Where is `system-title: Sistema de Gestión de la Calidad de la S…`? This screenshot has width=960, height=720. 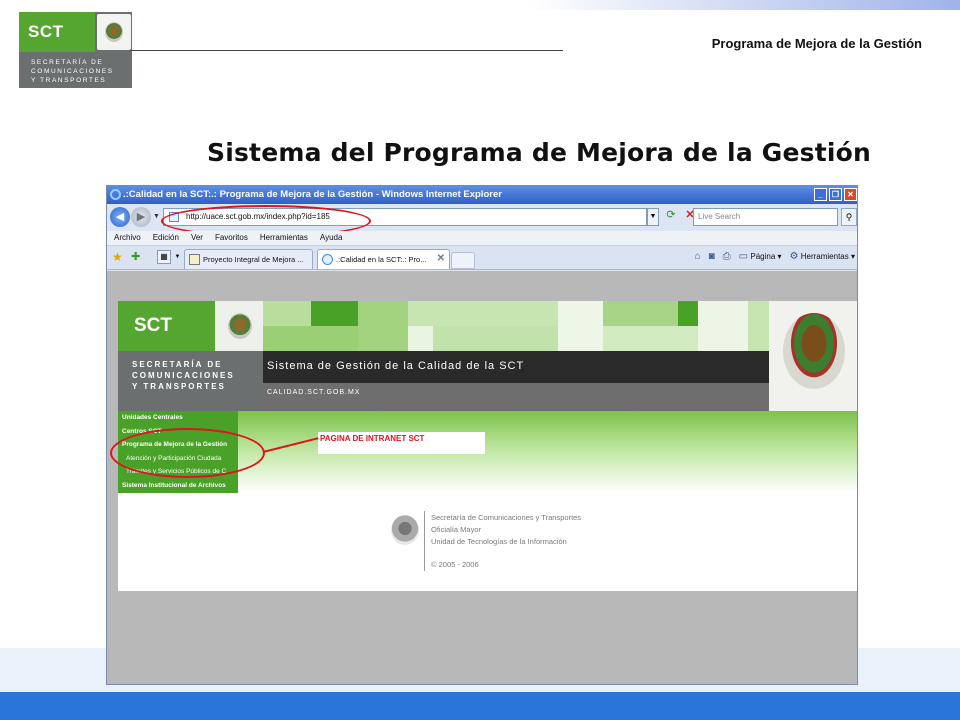 system-title: Sistema de Gestión de la Calidad de la S… is located at coordinates (516, 367).